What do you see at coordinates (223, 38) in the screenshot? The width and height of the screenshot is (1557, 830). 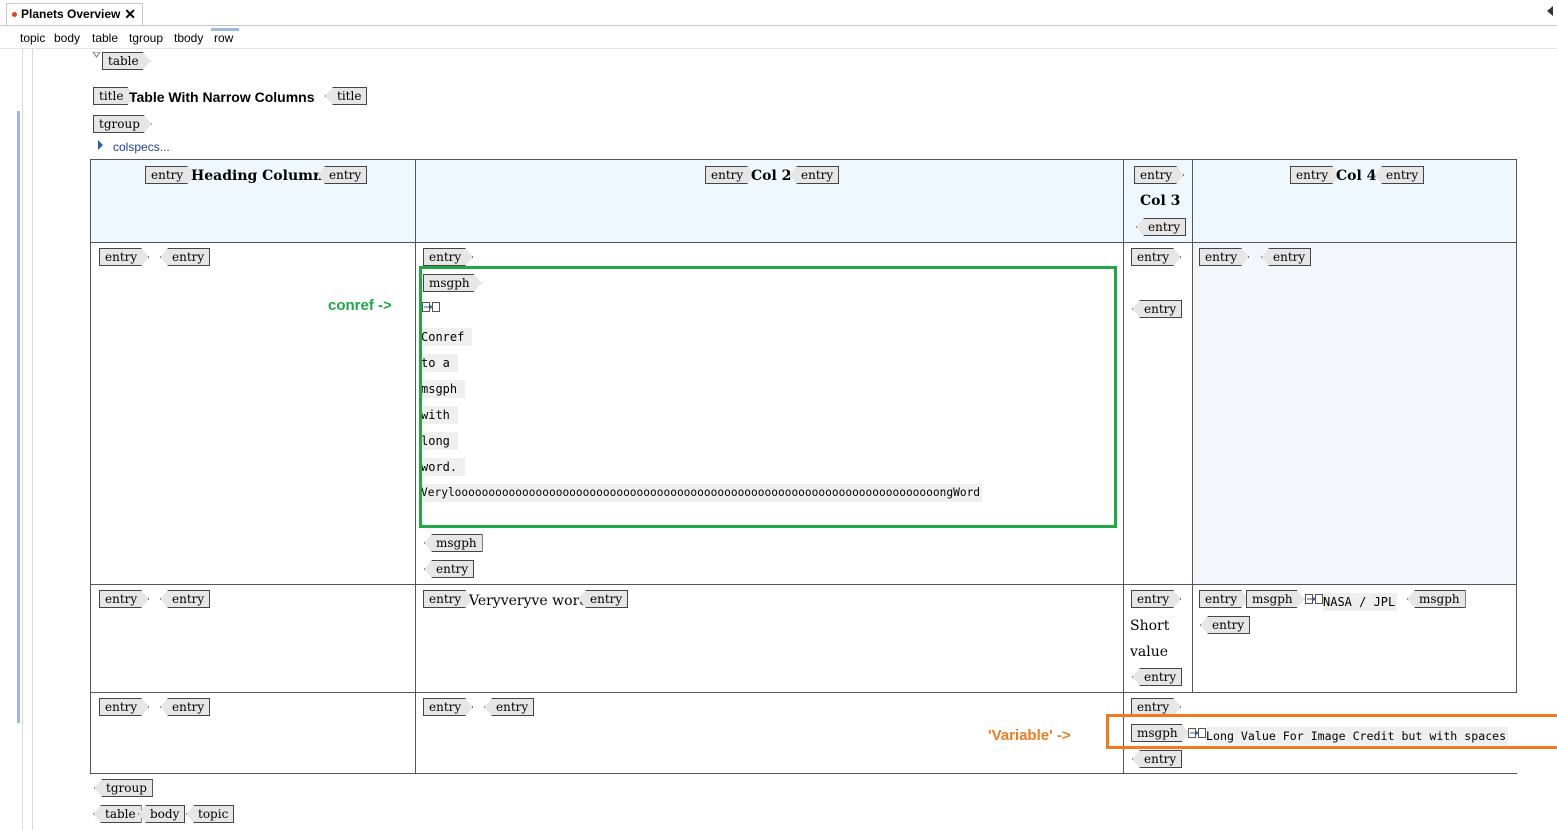 I see `breadcrumb-row: row` at bounding box center [223, 38].